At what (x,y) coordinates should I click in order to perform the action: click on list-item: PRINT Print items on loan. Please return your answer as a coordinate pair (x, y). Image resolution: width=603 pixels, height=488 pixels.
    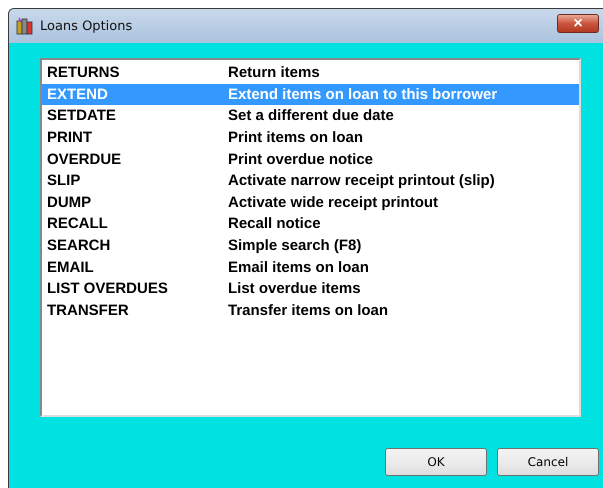
    Looking at the image, I should click on (310, 137).